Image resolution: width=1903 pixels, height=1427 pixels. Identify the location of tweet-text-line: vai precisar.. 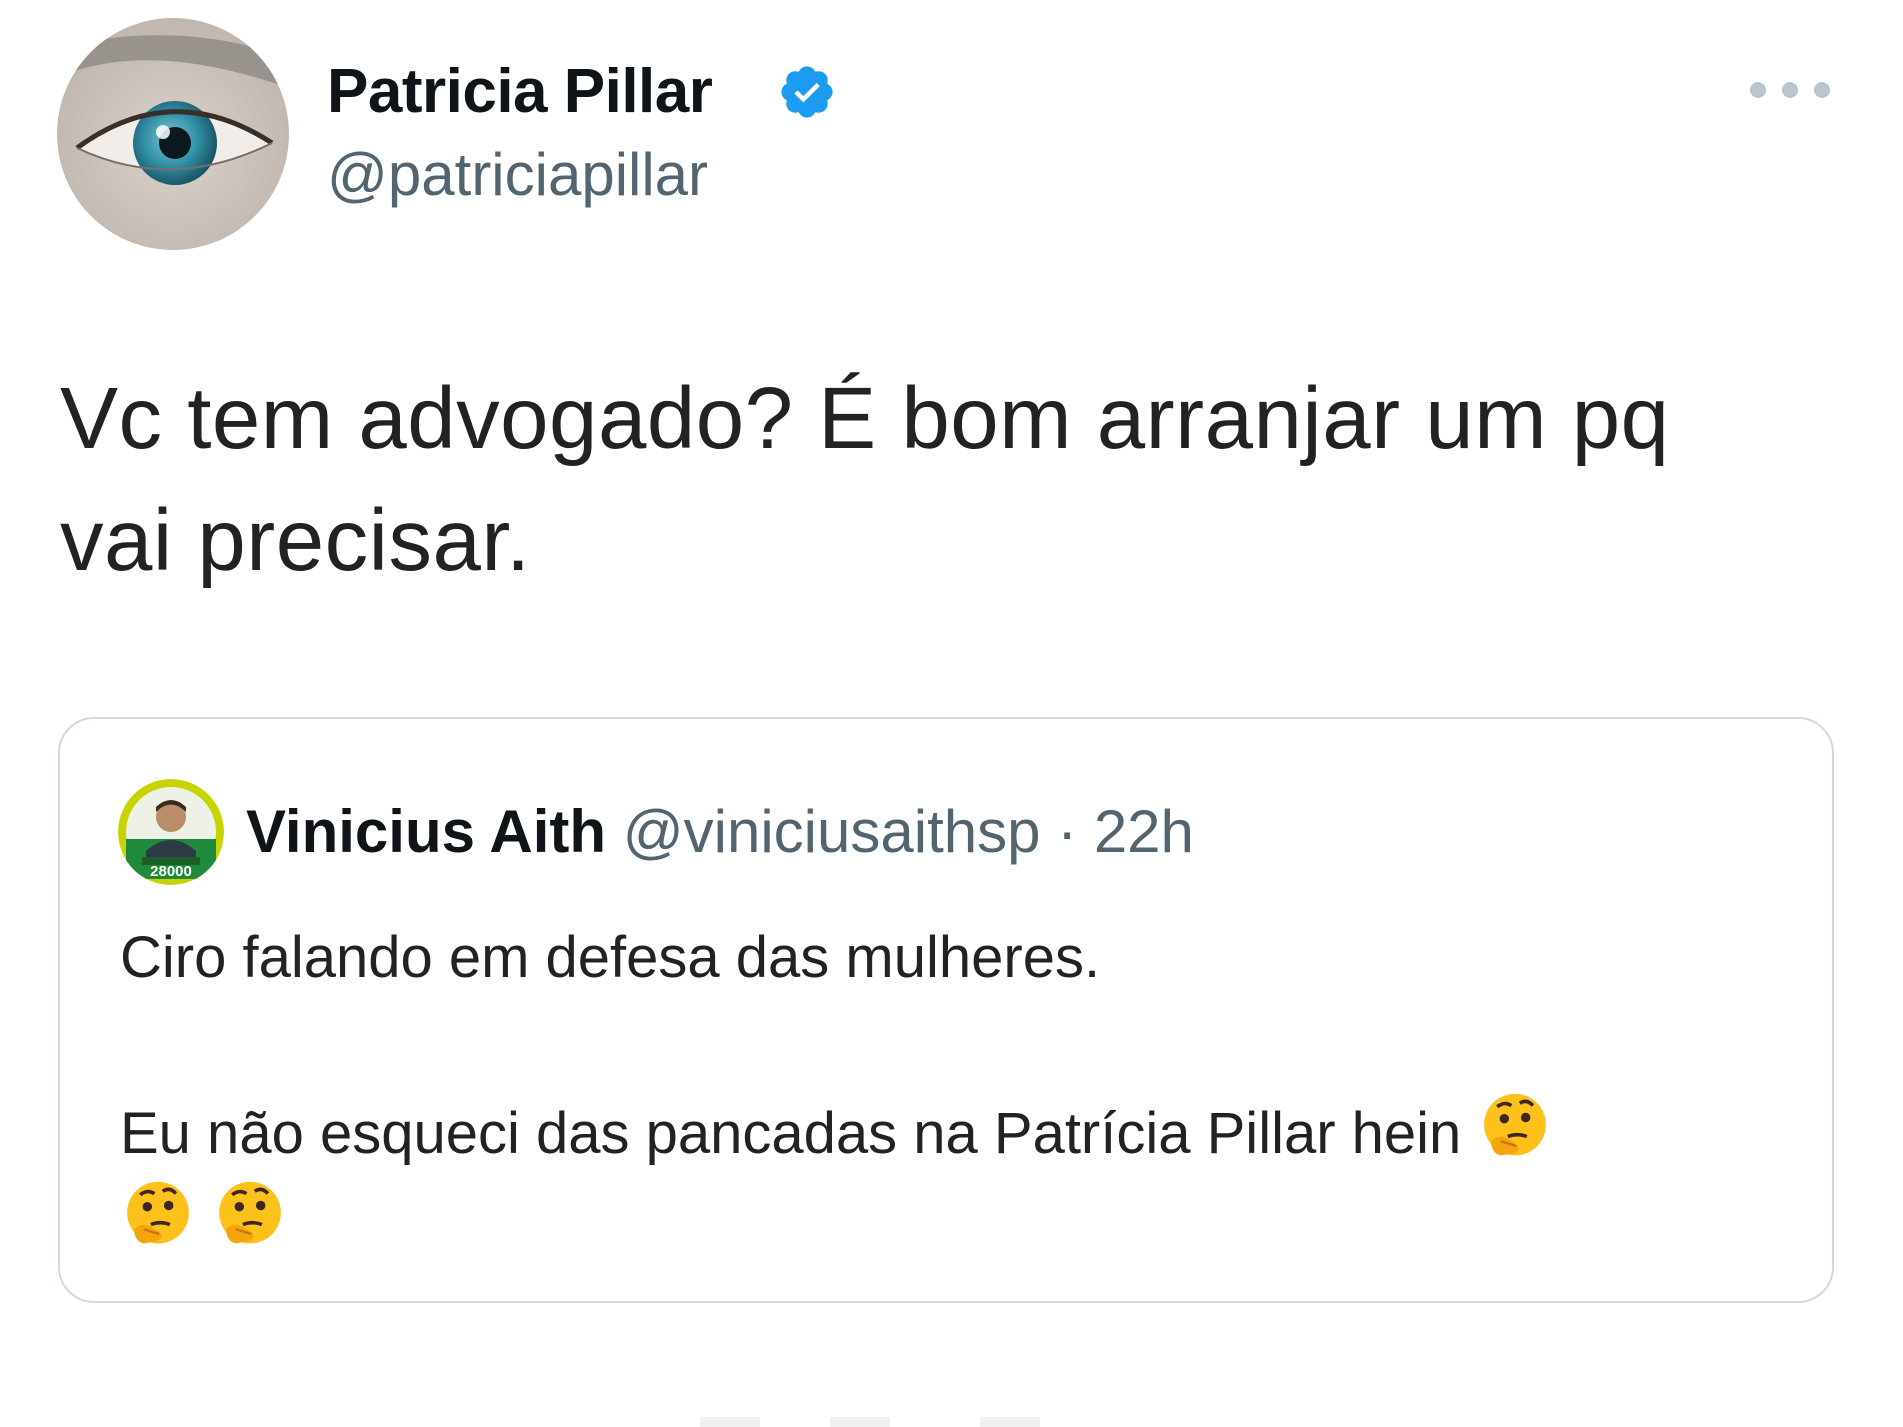
(295, 540).